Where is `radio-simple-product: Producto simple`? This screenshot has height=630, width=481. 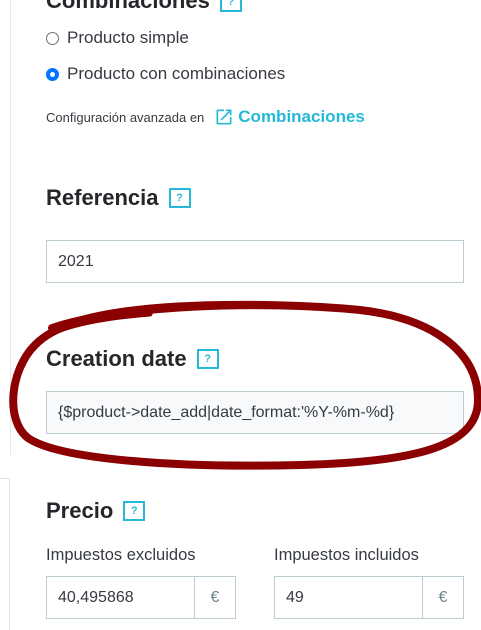 radio-simple-product: Producto simple is located at coordinates (117, 38).